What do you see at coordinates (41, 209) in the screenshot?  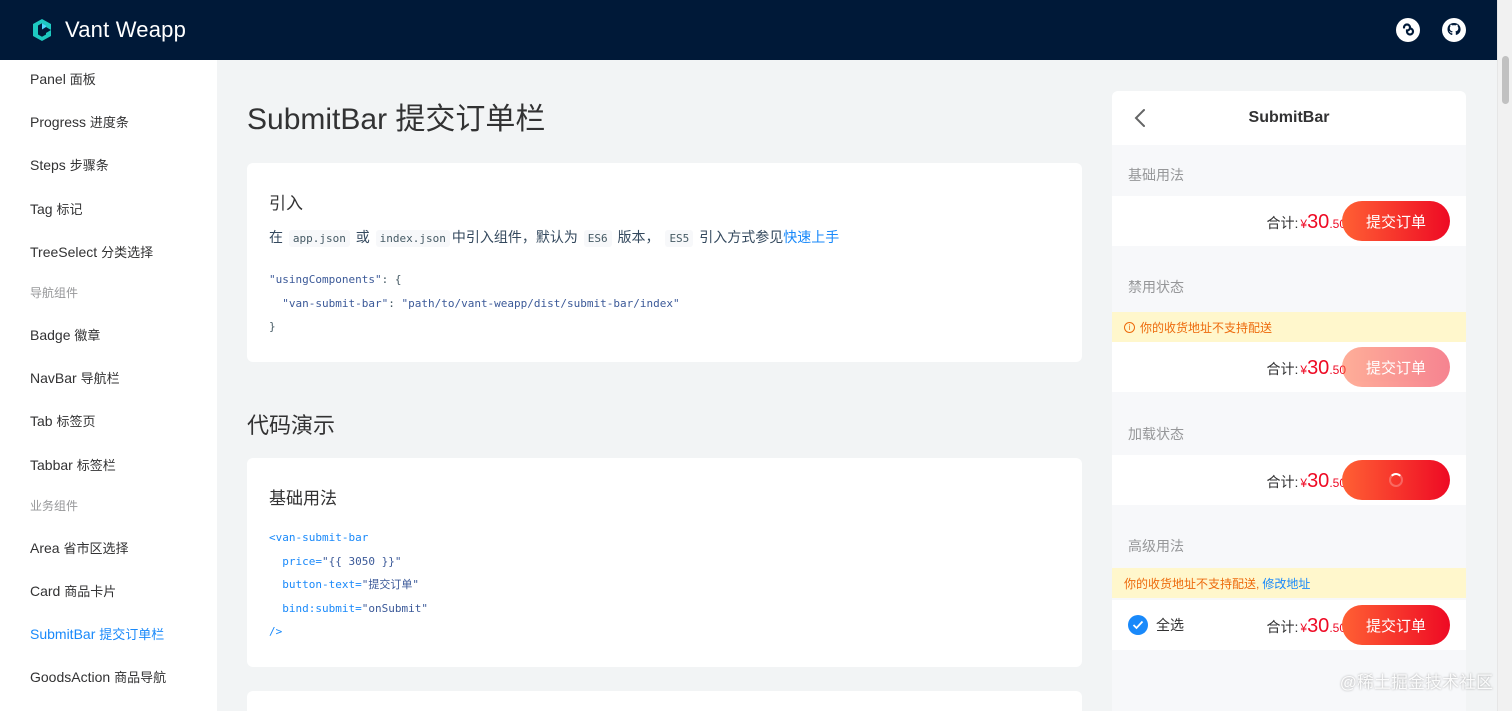 I see `sidebar-item-label: Tag` at bounding box center [41, 209].